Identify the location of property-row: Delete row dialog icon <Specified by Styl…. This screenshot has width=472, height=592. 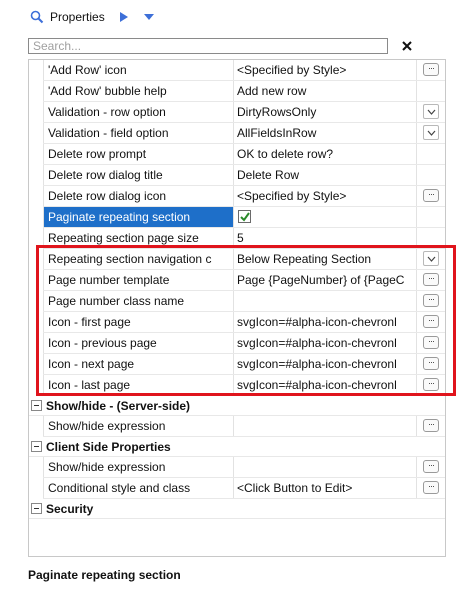
(237, 196).